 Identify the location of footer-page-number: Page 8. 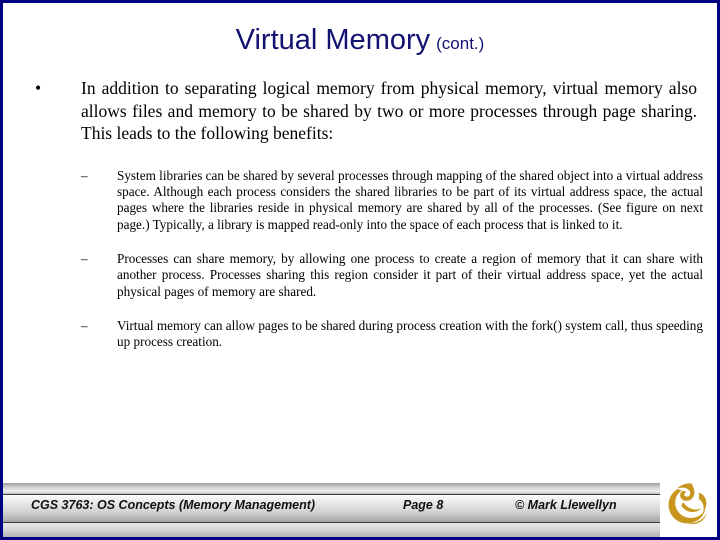
(423, 505).